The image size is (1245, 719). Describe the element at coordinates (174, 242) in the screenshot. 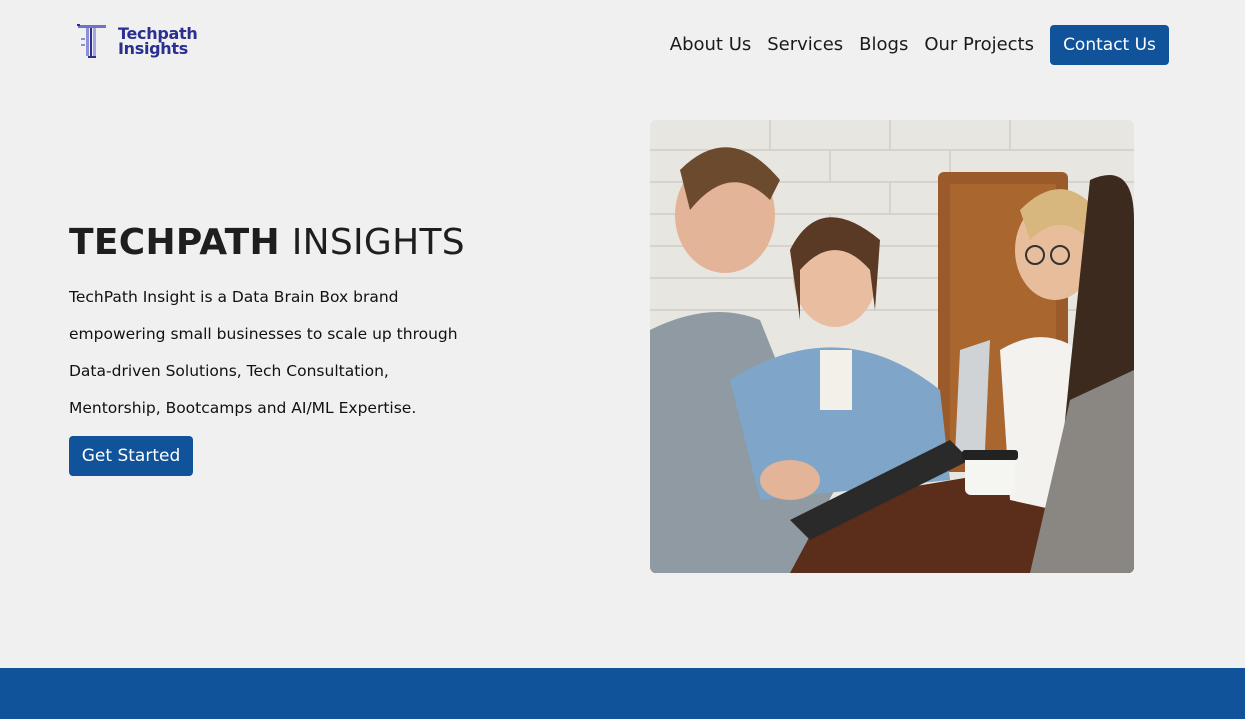

I see `hero-title-bold: TECHPATH` at that location.